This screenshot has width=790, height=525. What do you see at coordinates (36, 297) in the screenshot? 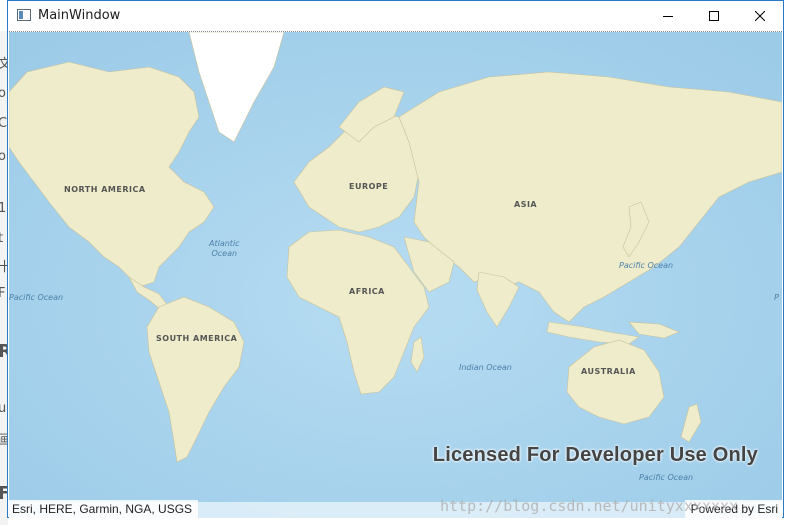
I see `label-pacific-ocean-left: Pacific Ocean` at bounding box center [36, 297].